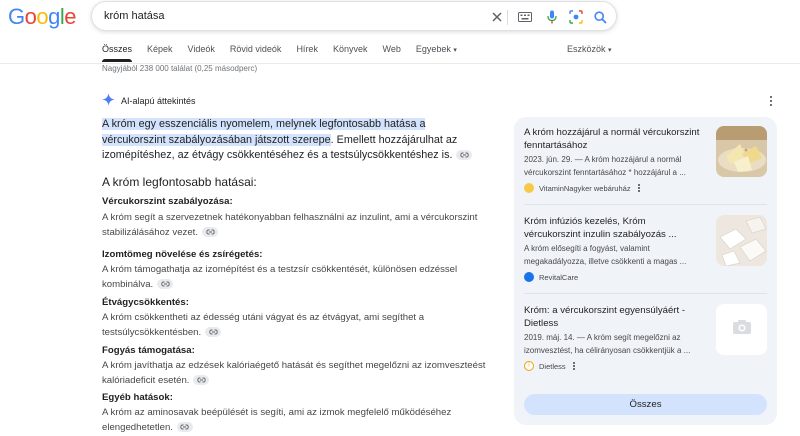 Image resolution: width=800 pixels, height=436 pixels. What do you see at coordinates (167, 201) in the screenshot?
I see `section-title: Vércukorszint szabályozása:` at bounding box center [167, 201].